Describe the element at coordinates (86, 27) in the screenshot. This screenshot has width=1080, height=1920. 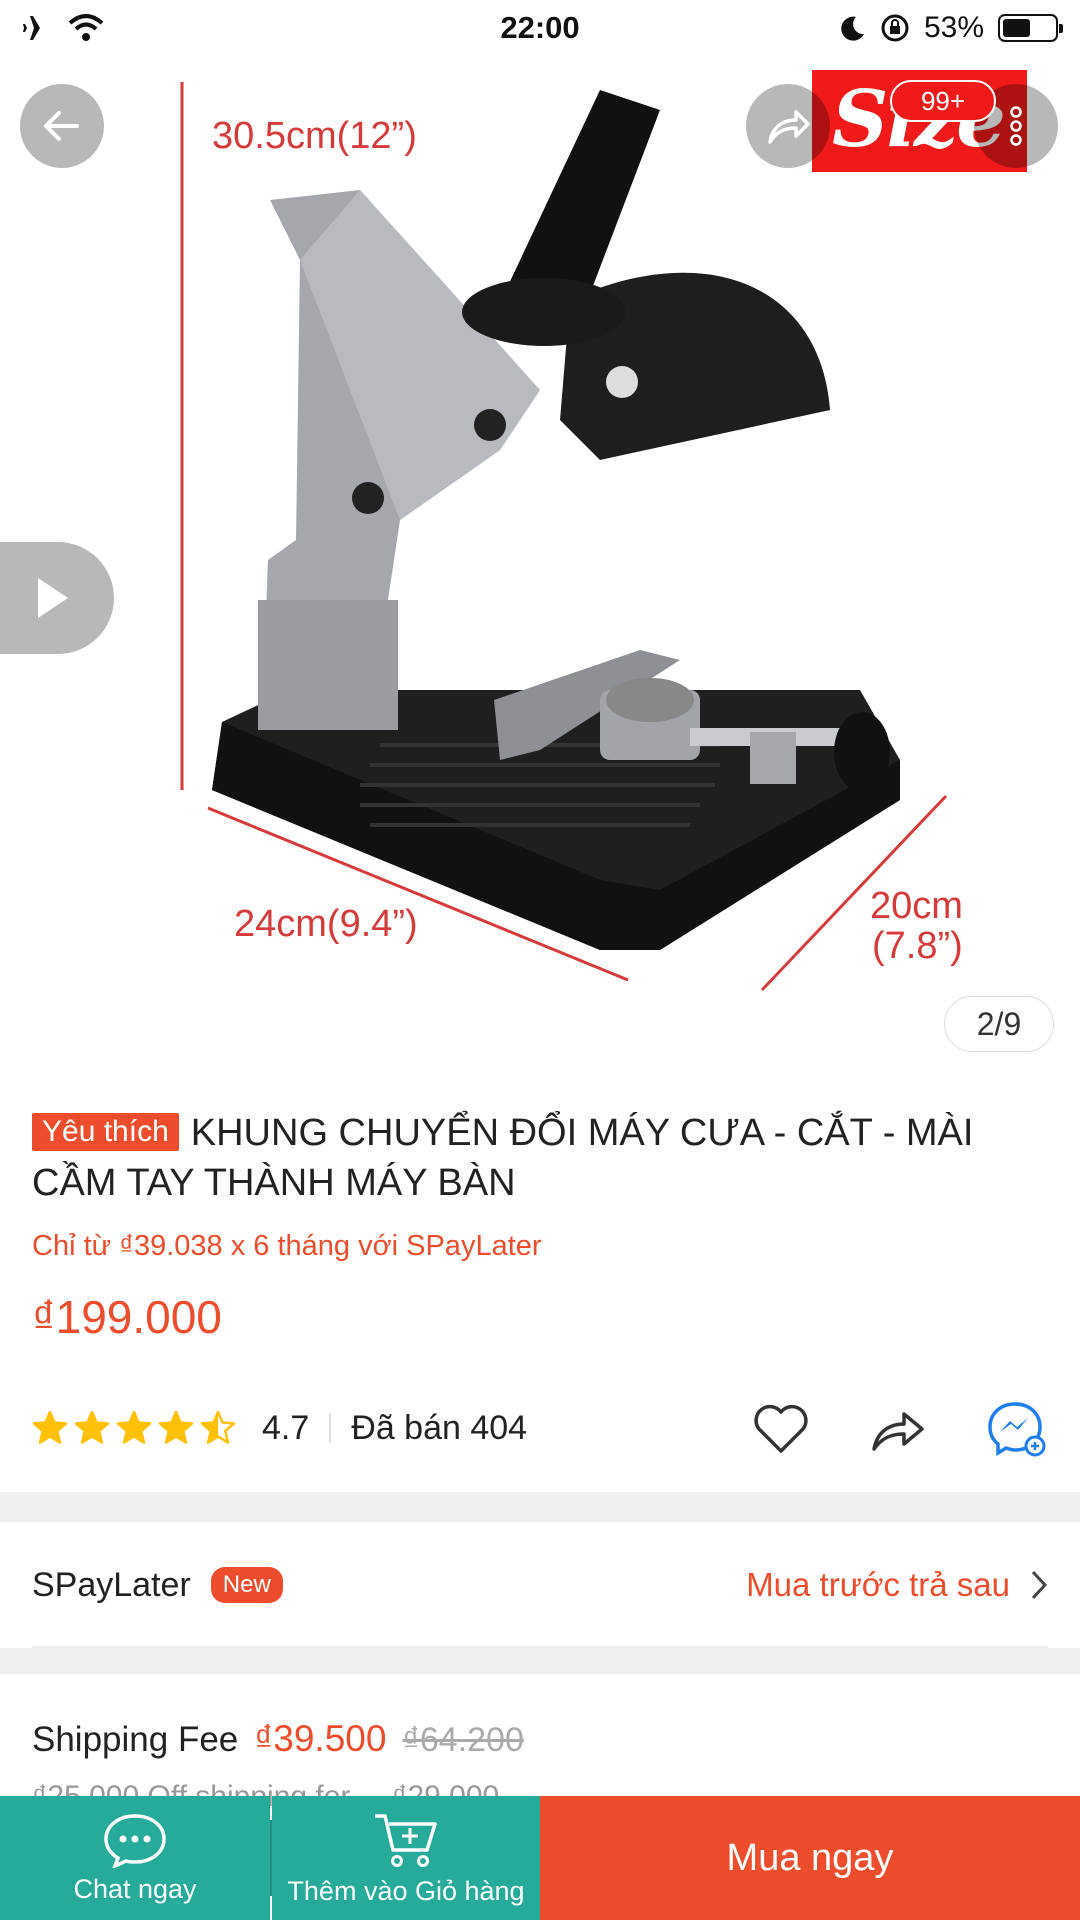
I see `wifi-icon` at that location.